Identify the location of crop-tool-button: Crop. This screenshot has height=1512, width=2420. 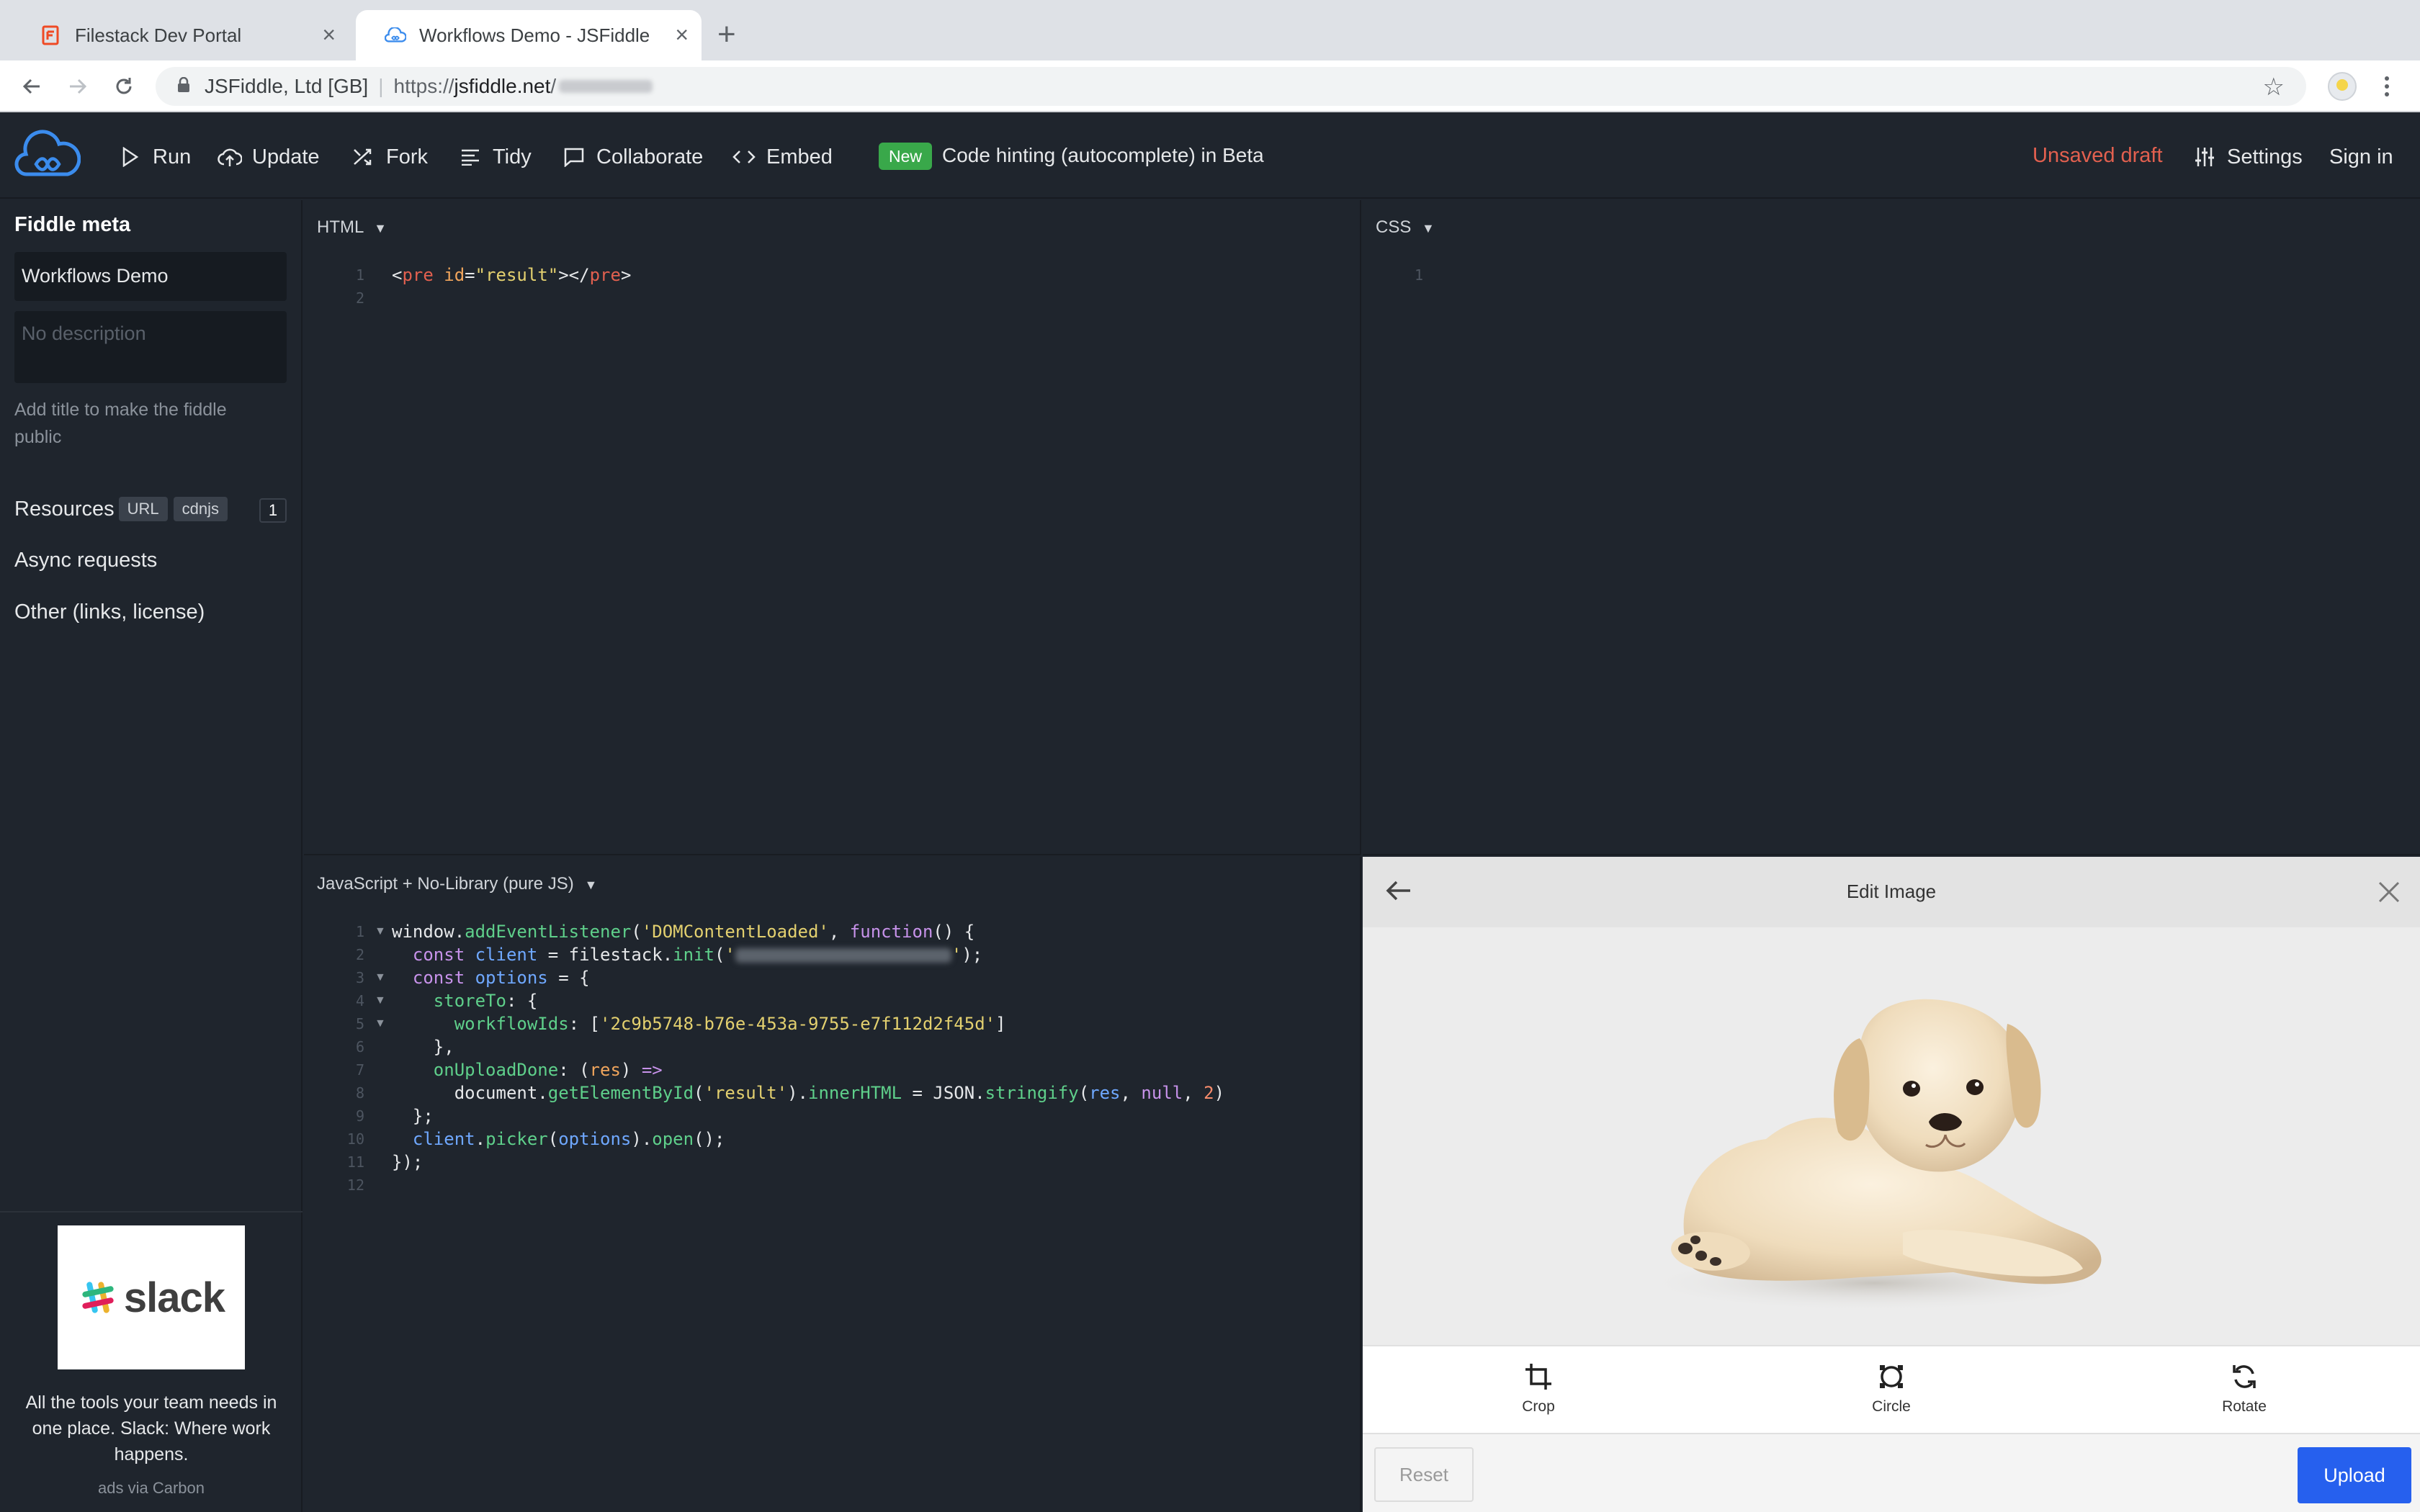
(1538, 1388).